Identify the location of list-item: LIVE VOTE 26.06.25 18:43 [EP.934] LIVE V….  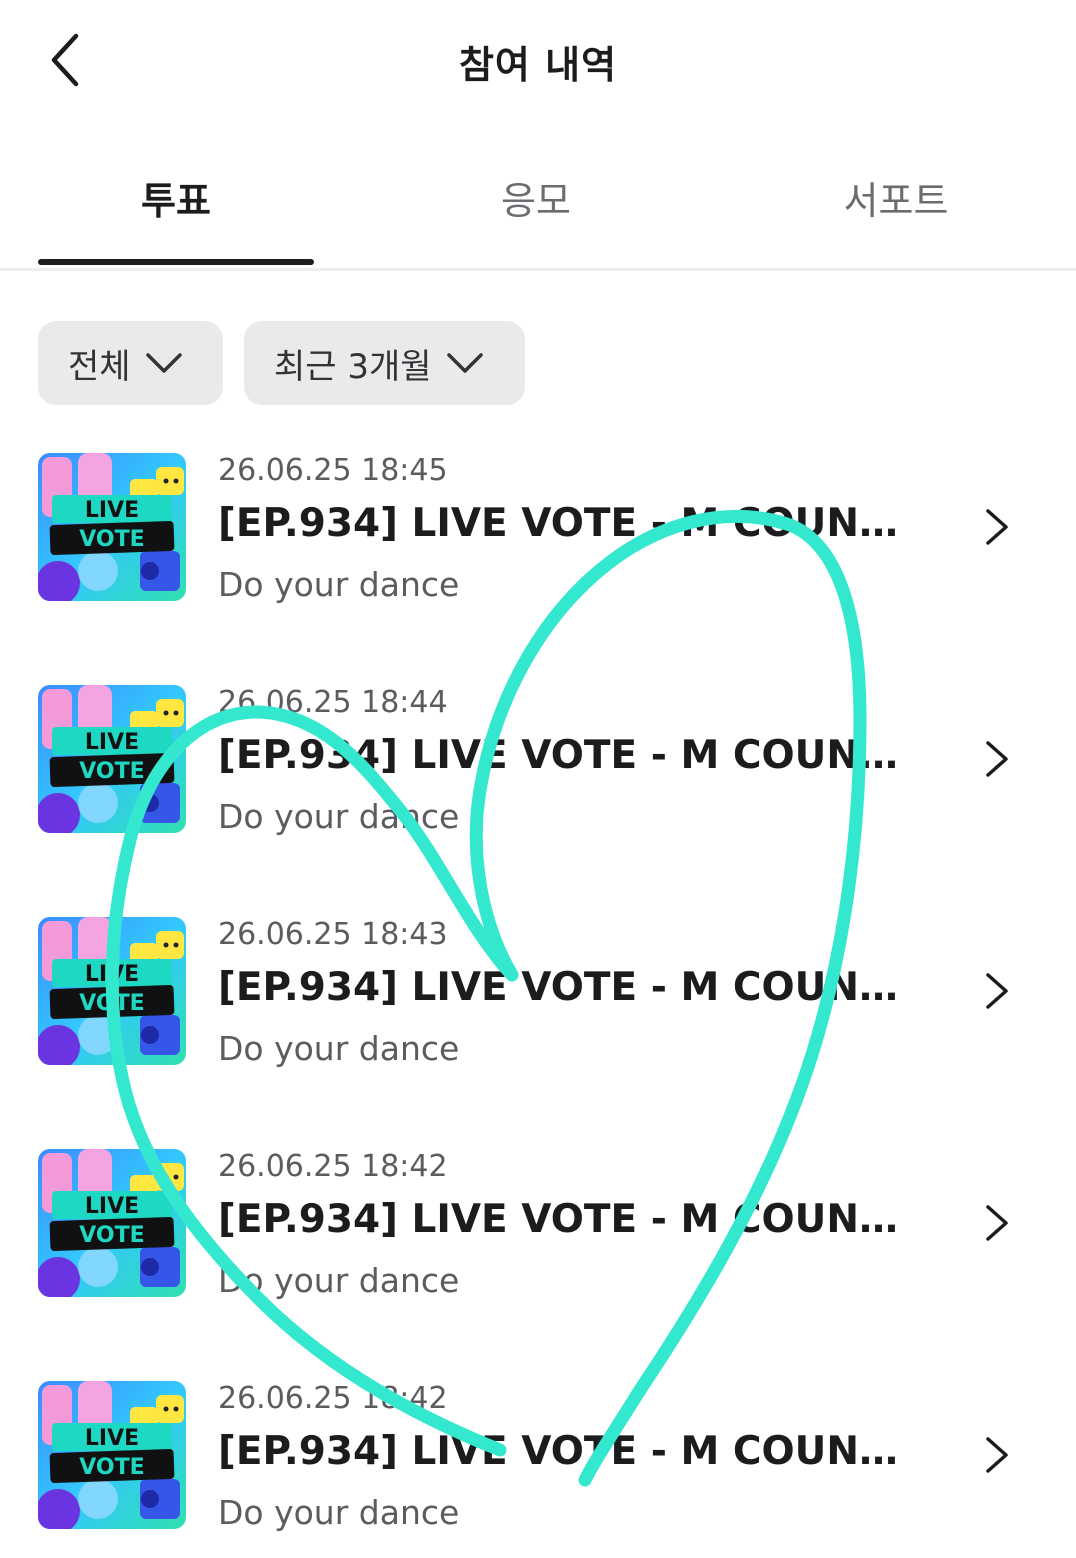
(538, 1033).